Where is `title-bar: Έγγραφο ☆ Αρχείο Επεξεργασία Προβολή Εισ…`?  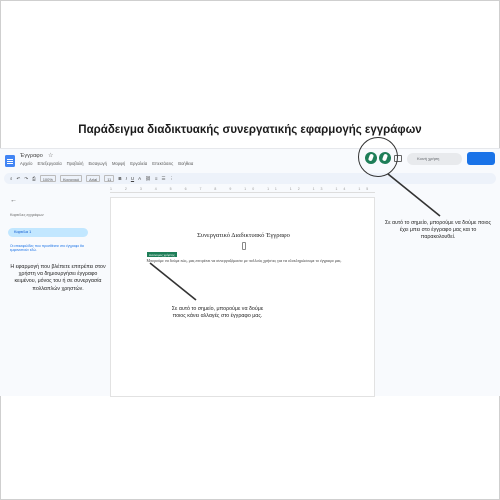 title-bar: Έγγραφο ☆ Αρχείο Επεξεργασία Προβολή Εισ… is located at coordinates (250, 160).